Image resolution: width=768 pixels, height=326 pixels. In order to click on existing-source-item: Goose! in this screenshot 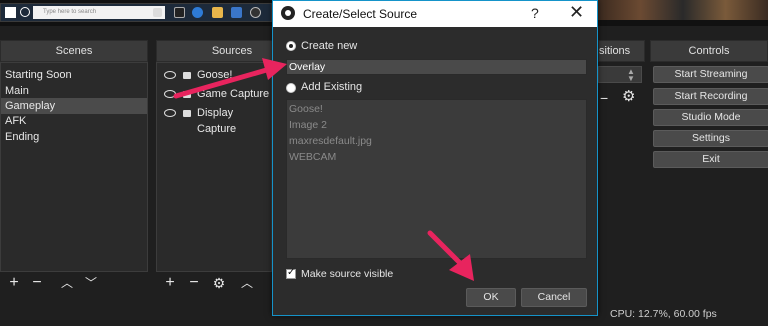, I will do `click(306, 109)`.